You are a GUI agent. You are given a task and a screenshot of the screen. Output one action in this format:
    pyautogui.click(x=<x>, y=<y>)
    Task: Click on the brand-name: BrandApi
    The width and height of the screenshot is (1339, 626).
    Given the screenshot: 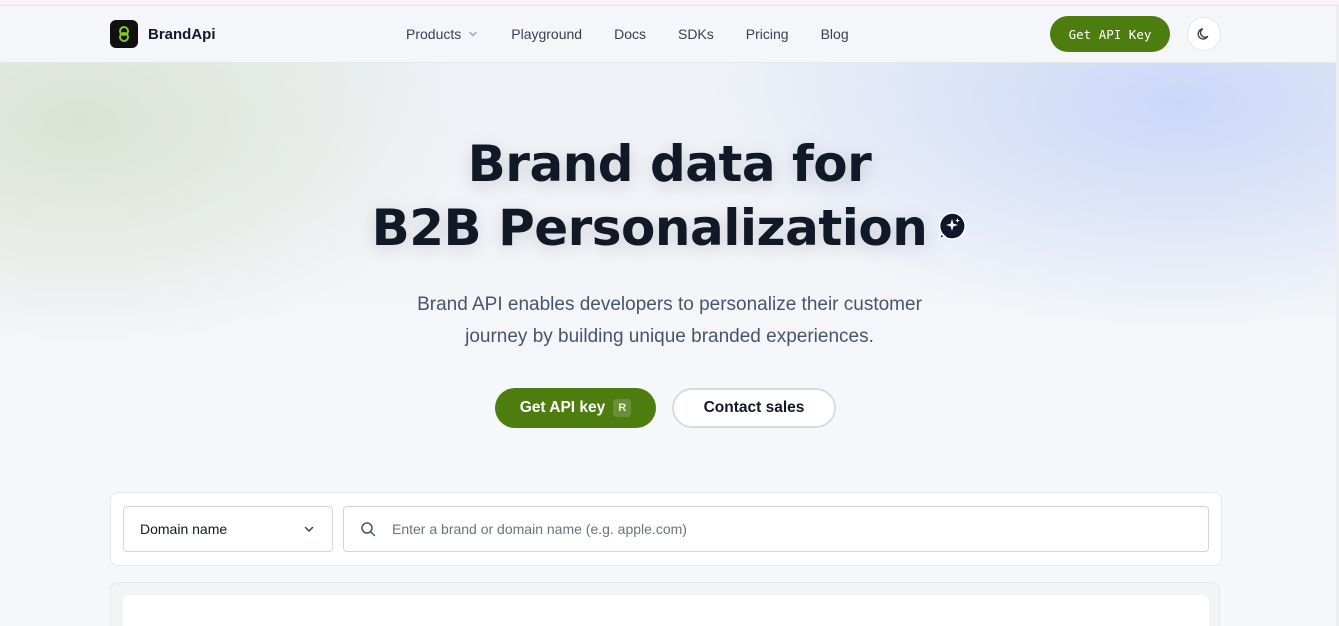 What is the action you would take?
    pyautogui.click(x=182, y=34)
    